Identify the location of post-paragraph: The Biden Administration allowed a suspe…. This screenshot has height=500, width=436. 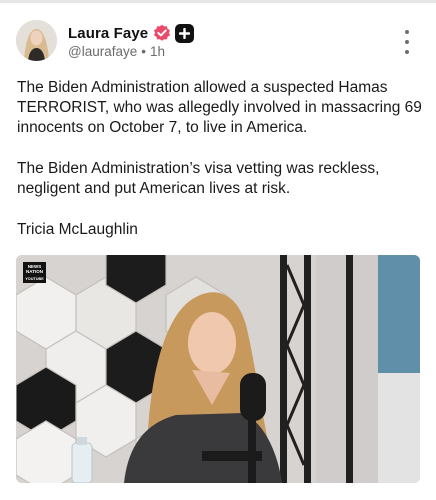
(219, 107).